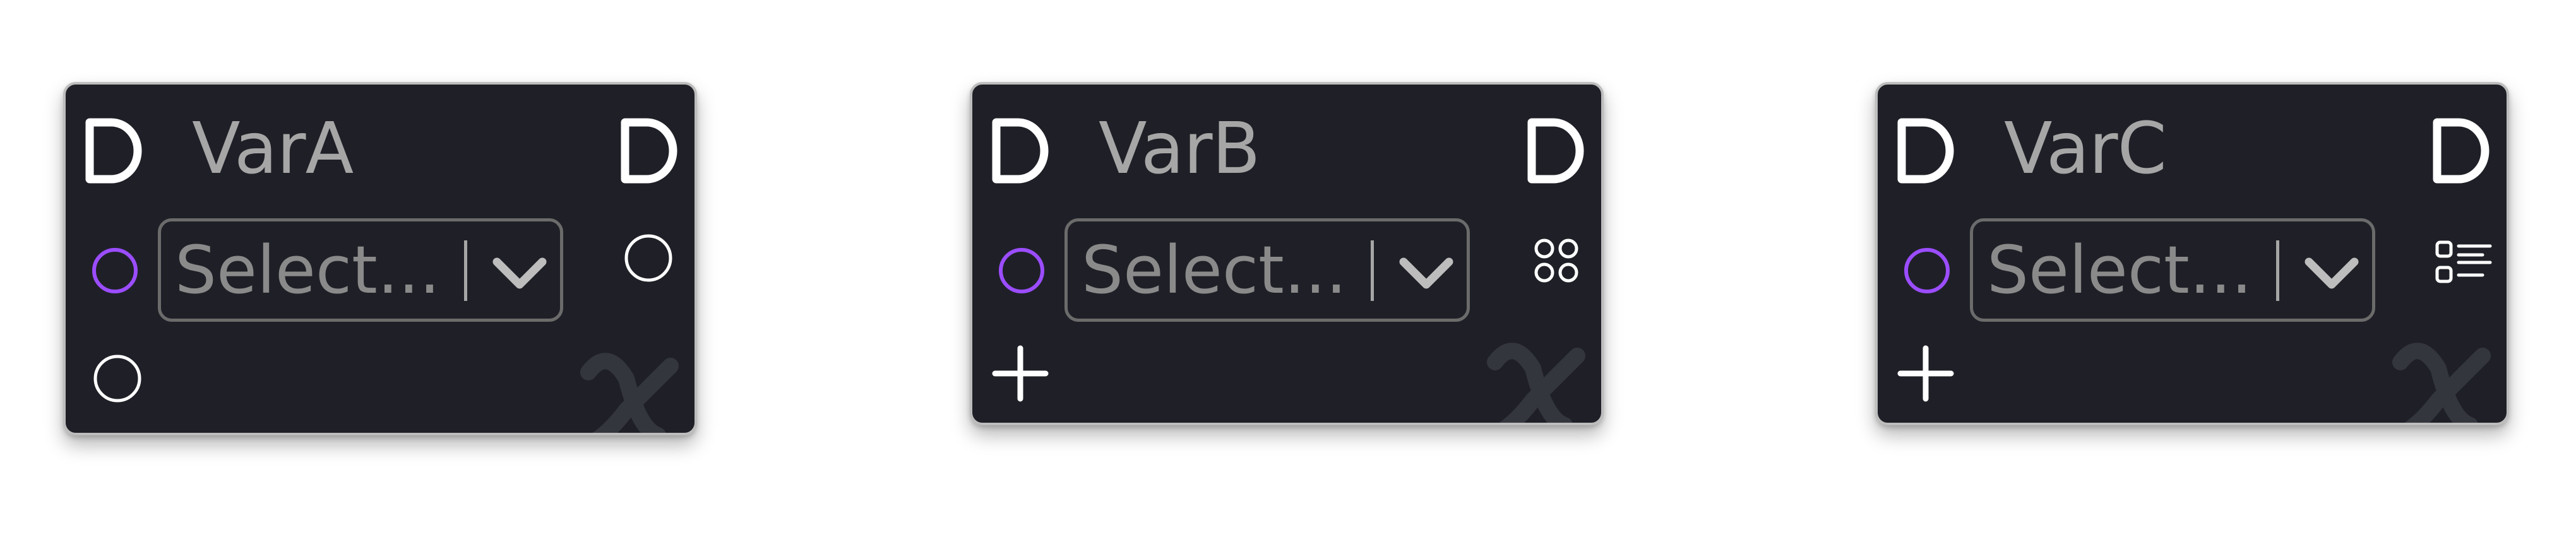 This screenshot has width=2576, height=535. What do you see at coordinates (648, 258) in the screenshot?
I see `output-port` at bounding box center [648, 258].